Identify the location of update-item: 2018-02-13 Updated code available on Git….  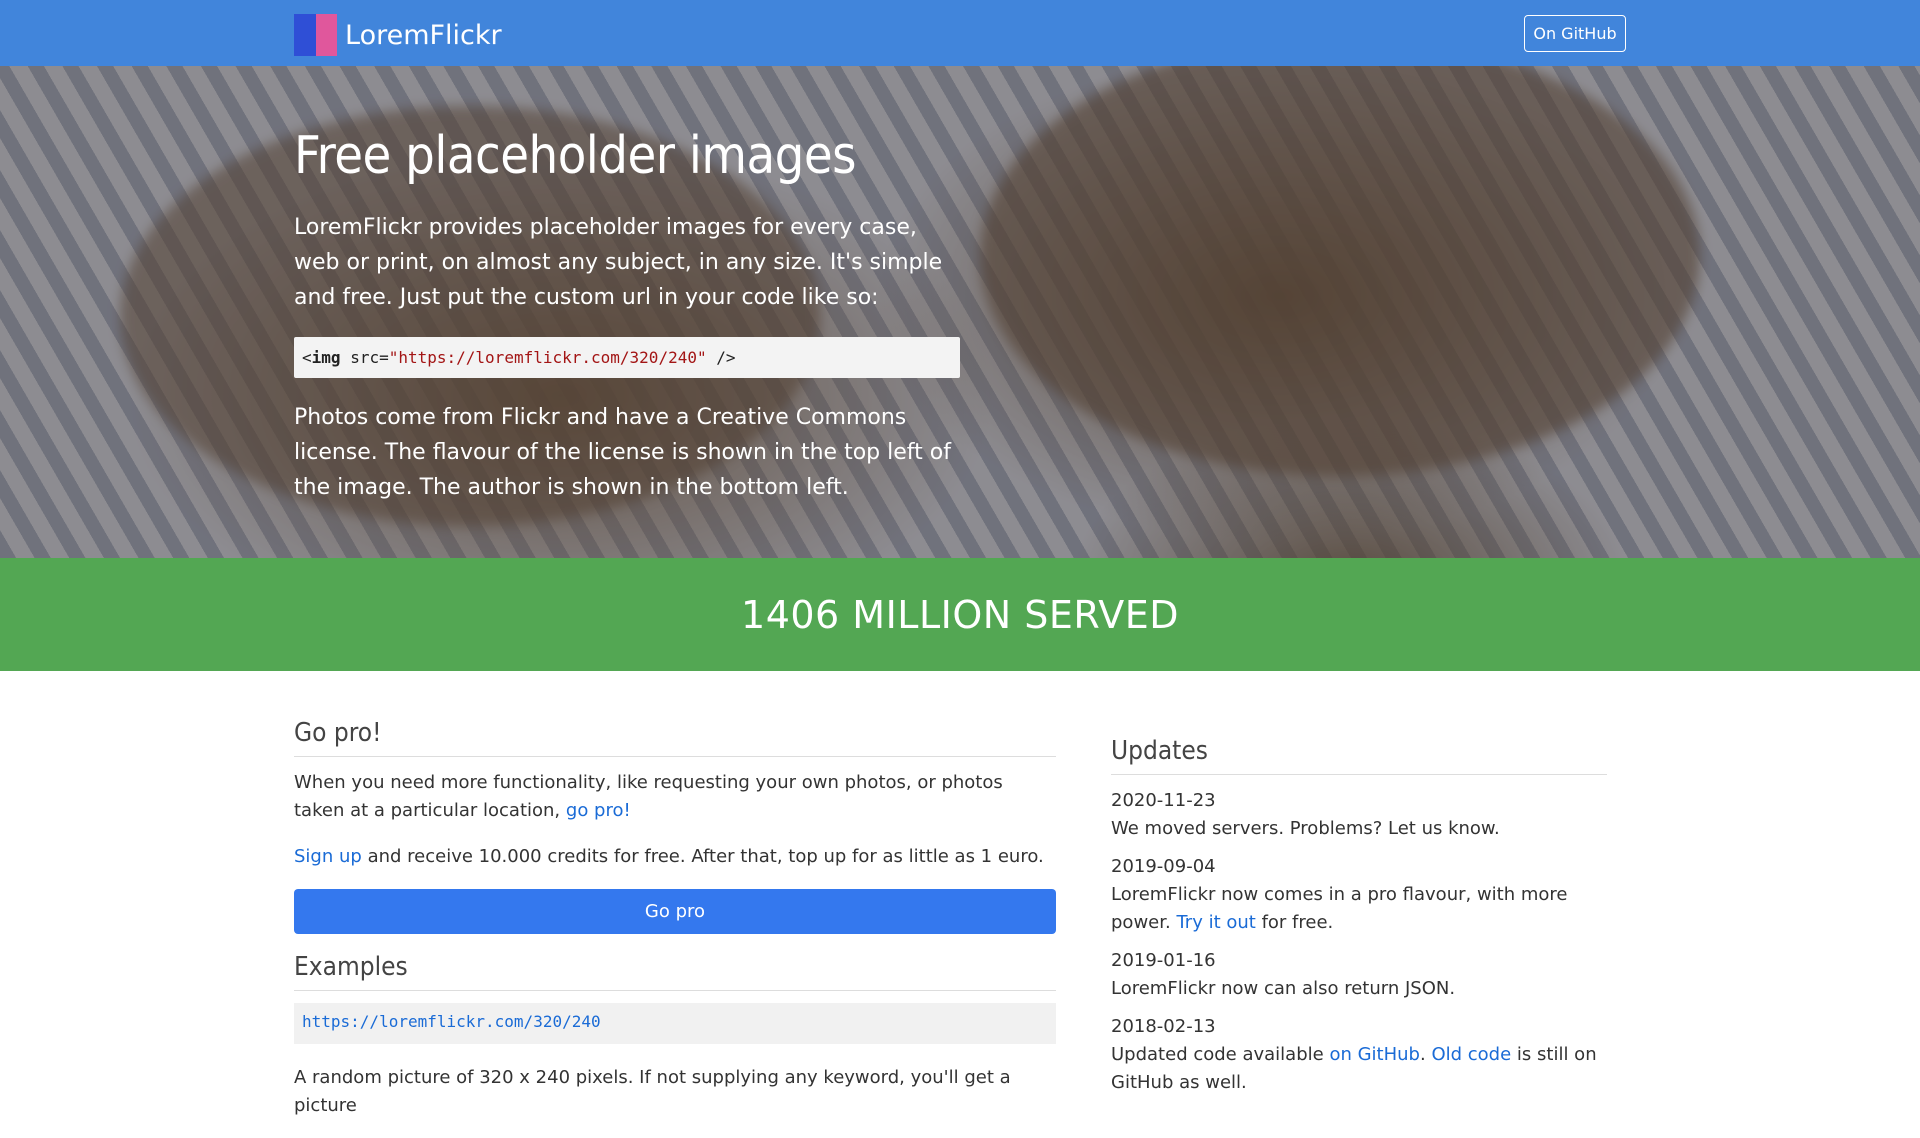
(1359, 1055).